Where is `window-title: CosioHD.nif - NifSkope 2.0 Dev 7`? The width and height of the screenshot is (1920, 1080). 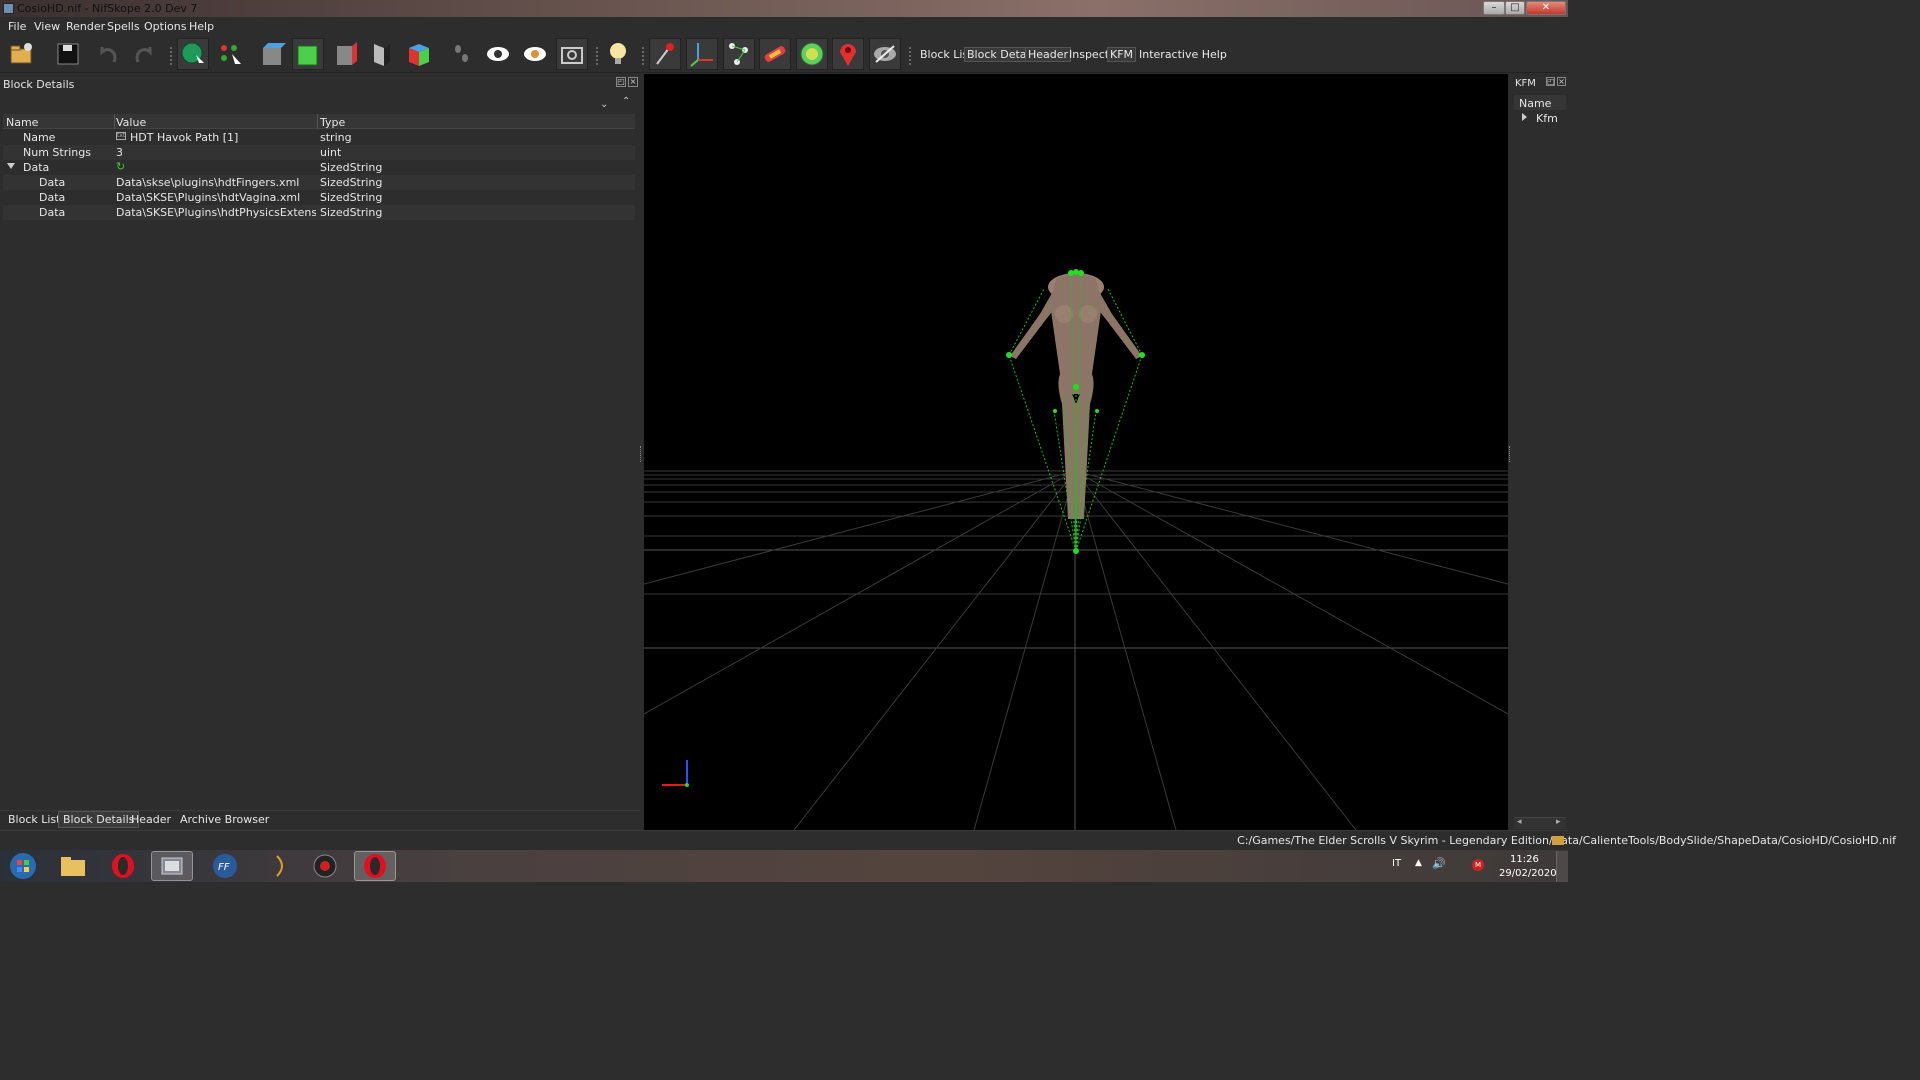
window-title: CosioHD.nif - NifSkope 2.0 Dev 7 is located at coordinates (107, 8).